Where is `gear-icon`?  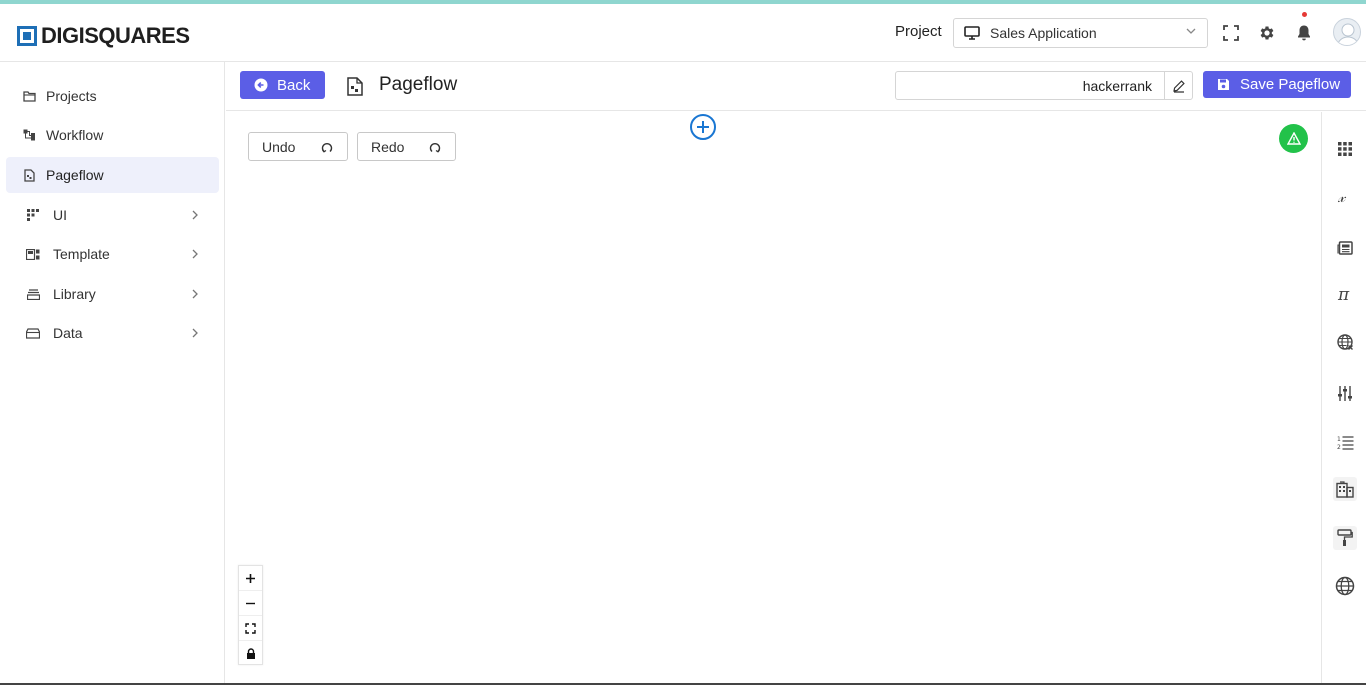
gear-icon is located at coordinates (1267, 33).